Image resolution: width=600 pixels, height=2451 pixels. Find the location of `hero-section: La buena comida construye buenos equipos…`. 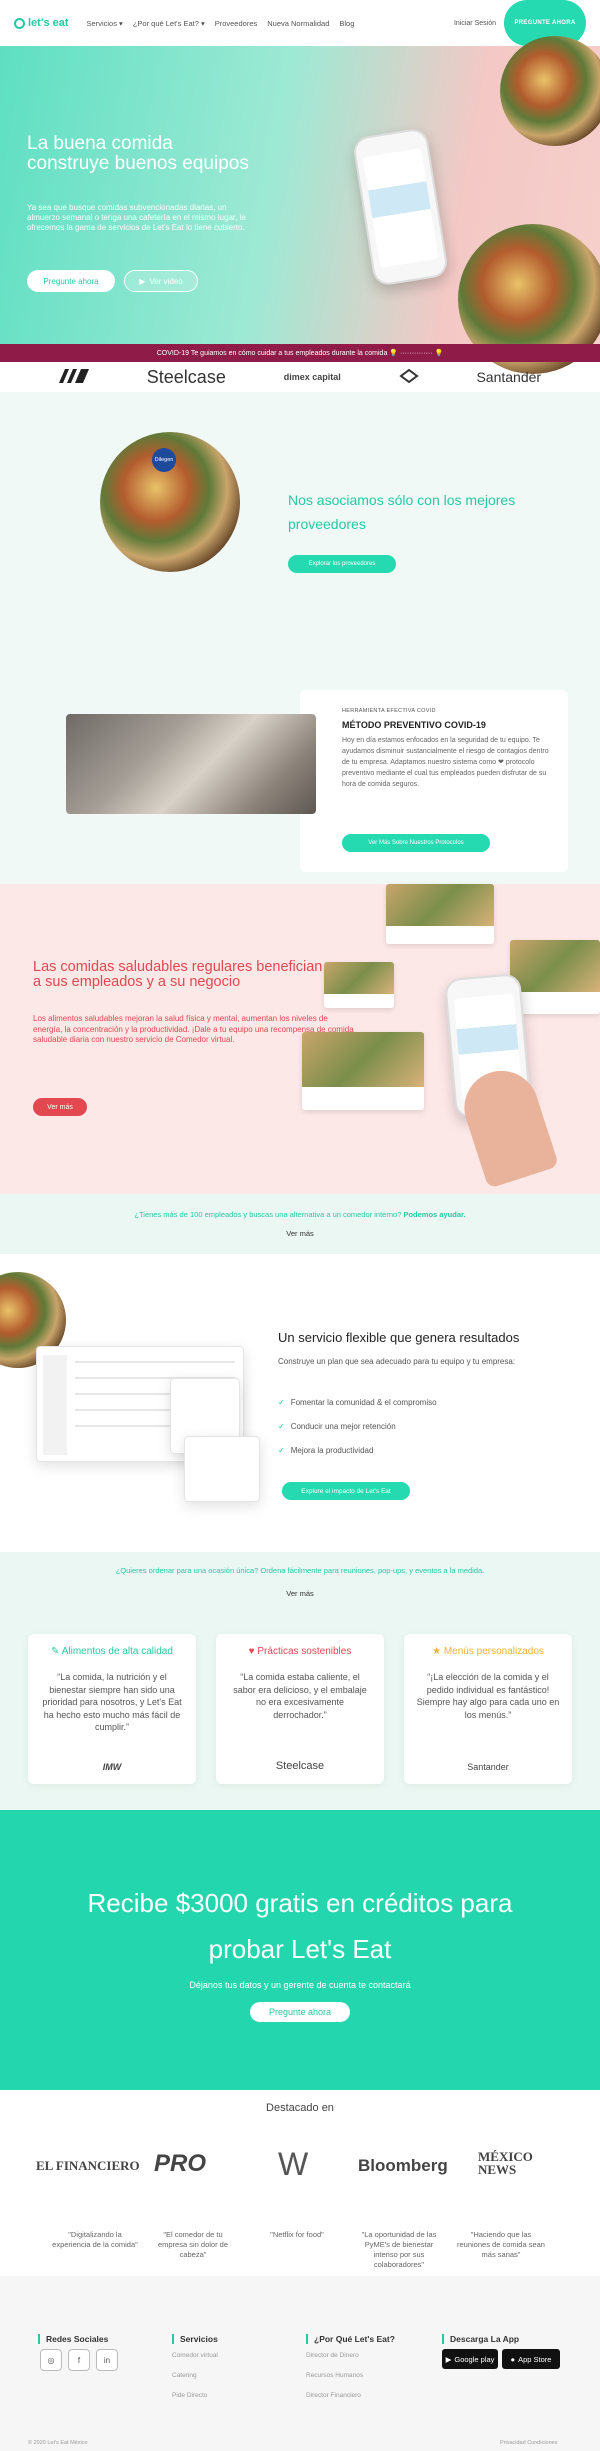

hero-section: La buena comida construye buenos equipos… is located at coordinates (300, 205).